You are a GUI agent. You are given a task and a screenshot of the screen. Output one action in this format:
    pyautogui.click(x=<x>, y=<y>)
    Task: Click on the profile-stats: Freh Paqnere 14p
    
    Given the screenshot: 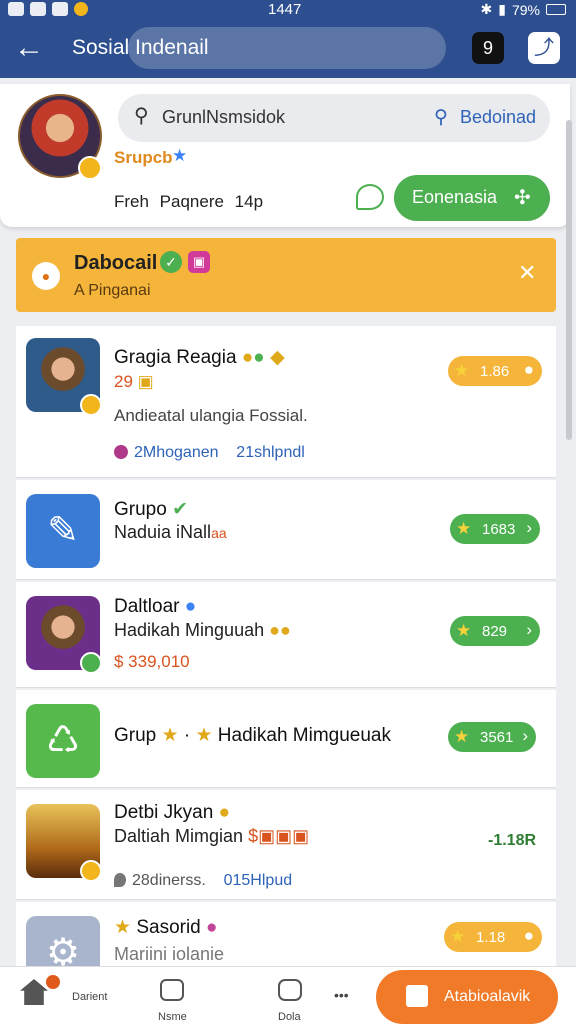 What is the action you would take?
    pyautogui.click(x=189, y=201)
    